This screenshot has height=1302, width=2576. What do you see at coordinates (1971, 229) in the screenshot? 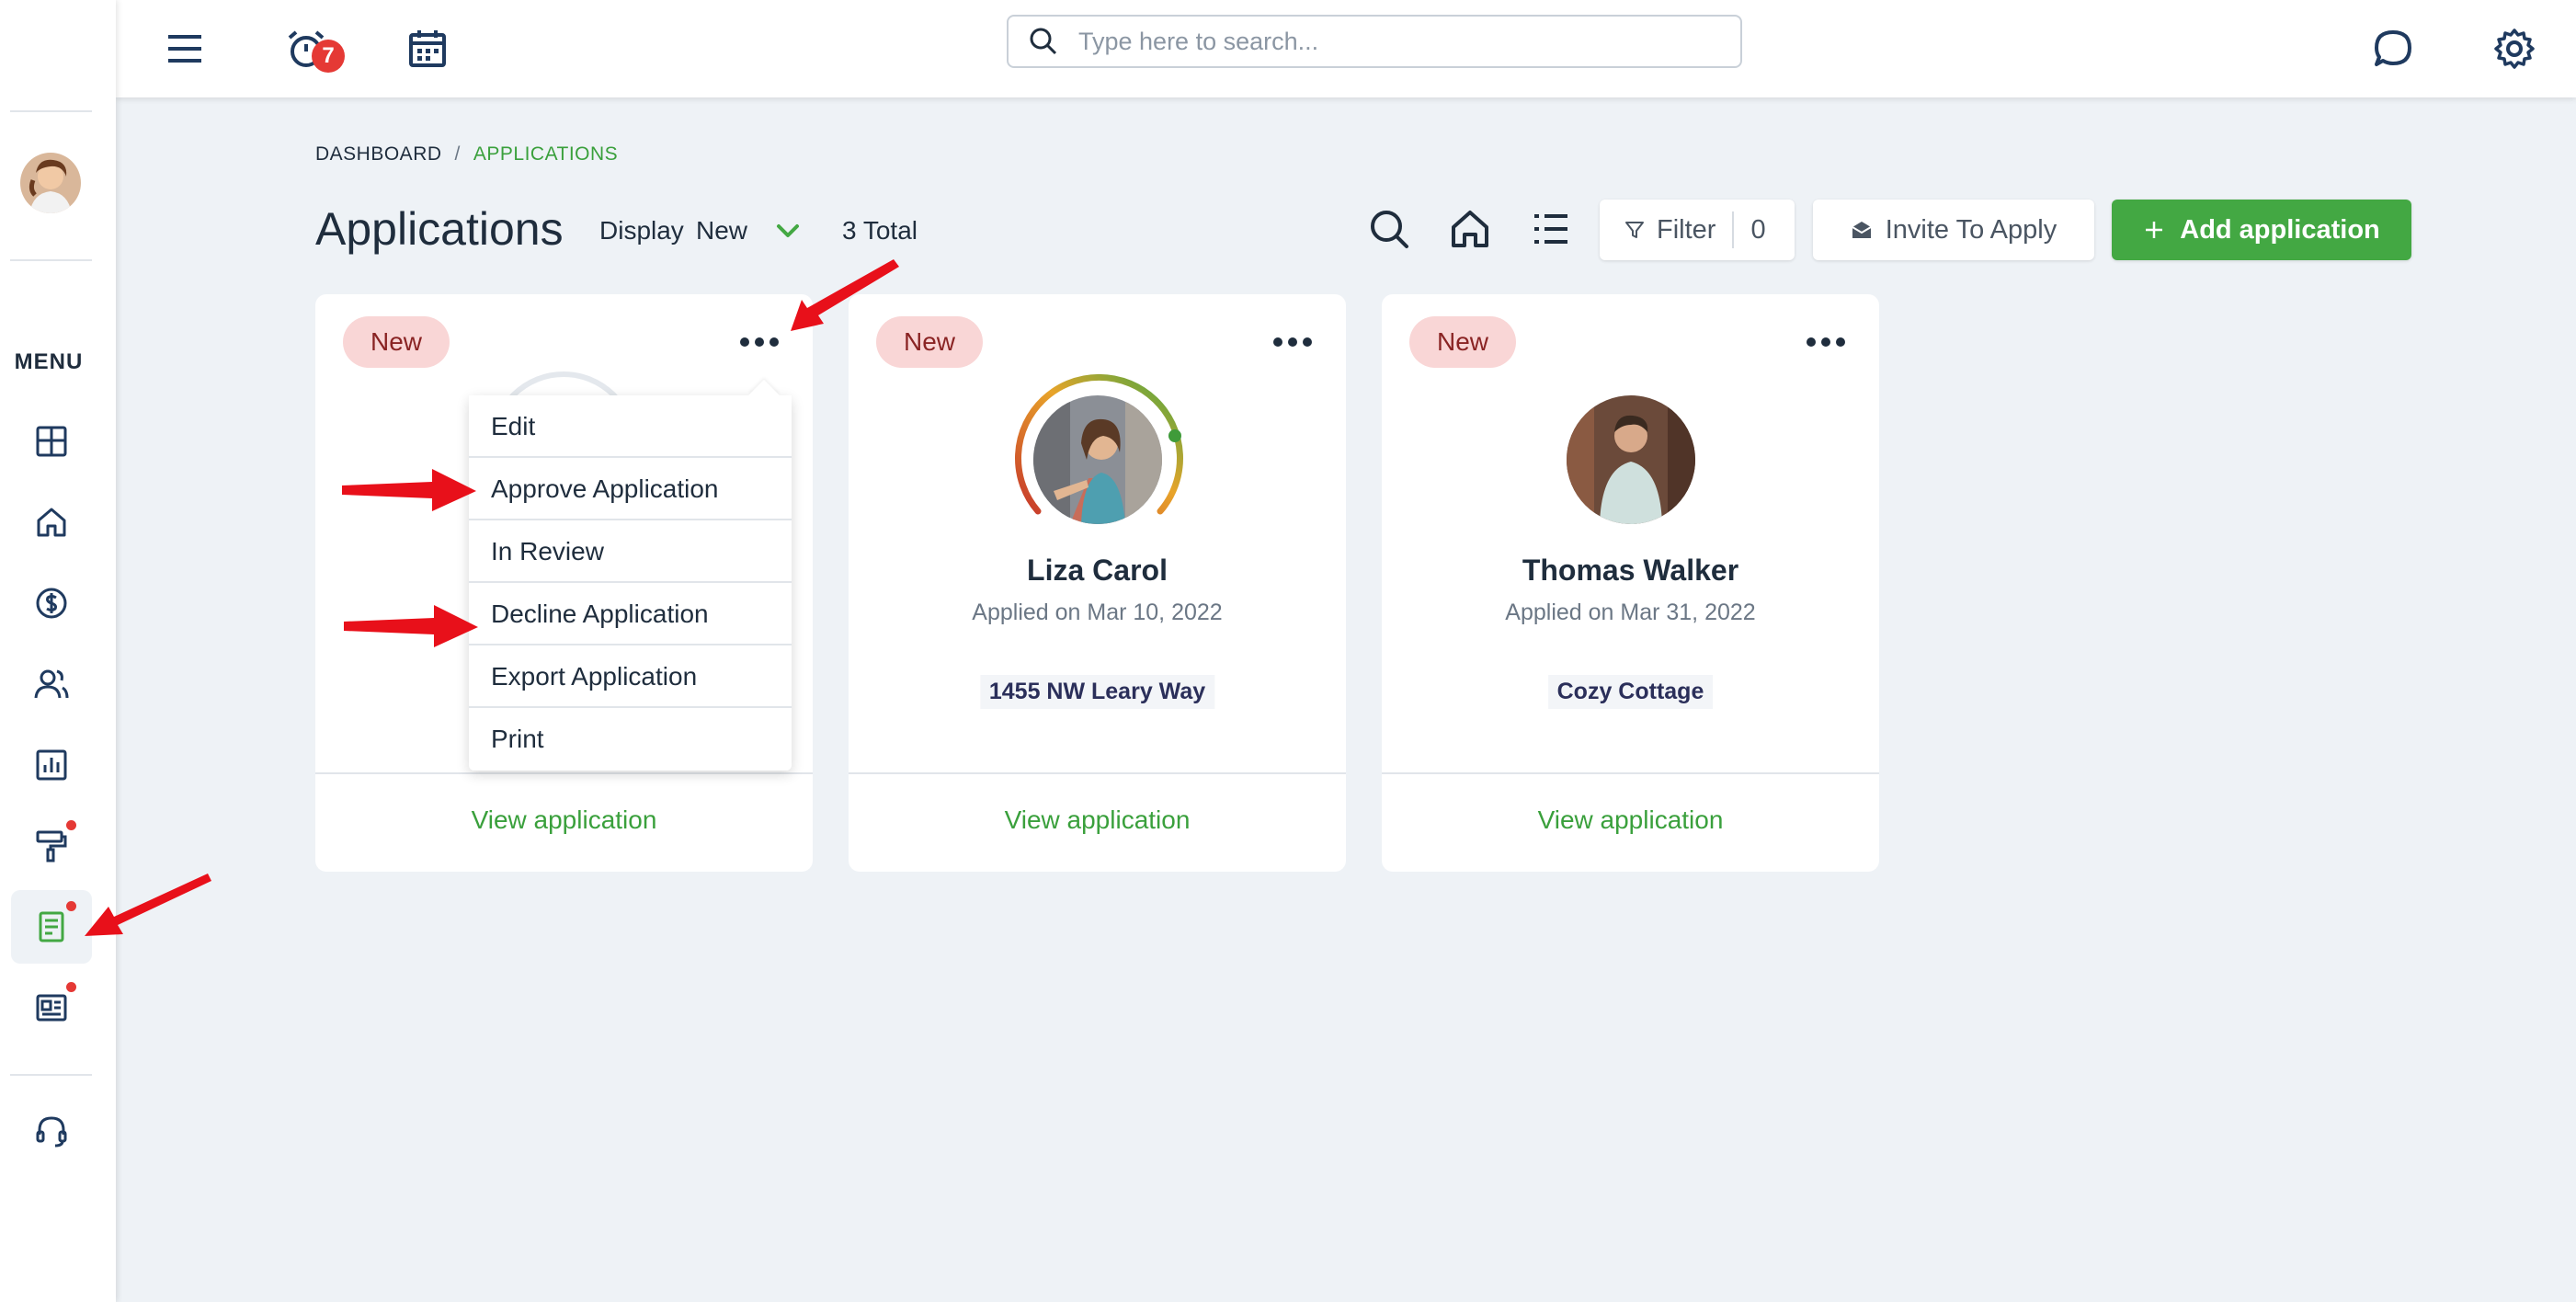
I see `invite-label: Invite To Apply` at bounding box center [1971, 229].